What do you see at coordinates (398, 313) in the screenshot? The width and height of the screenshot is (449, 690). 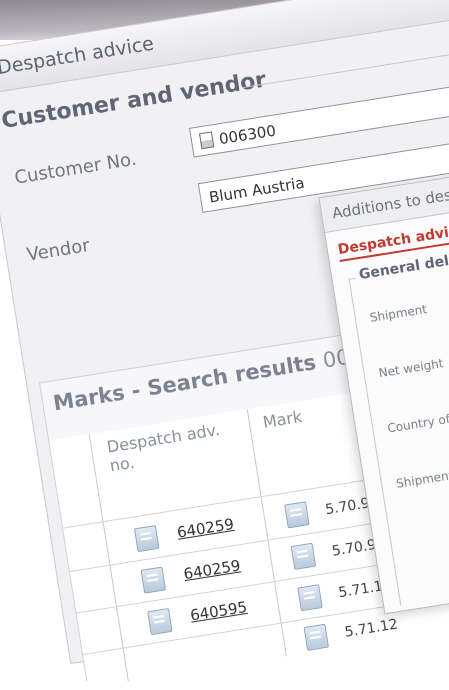 I see `shipment-label: Shipment` at bounding box center [398, 313].